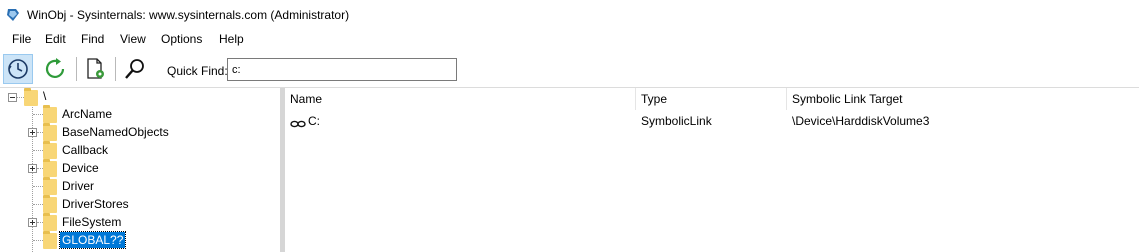 This screenshot has height=252, width=1139. I want to click on quick-find-label: Quick Find:, so click(197, 71).